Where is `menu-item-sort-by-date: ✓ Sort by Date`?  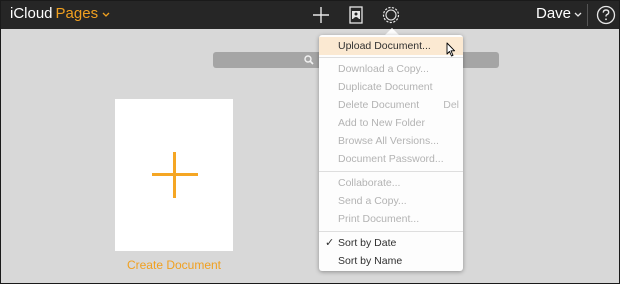 menu-item-sort-by-date: ✓ Sort by Date is located at coordinates (391, 243).